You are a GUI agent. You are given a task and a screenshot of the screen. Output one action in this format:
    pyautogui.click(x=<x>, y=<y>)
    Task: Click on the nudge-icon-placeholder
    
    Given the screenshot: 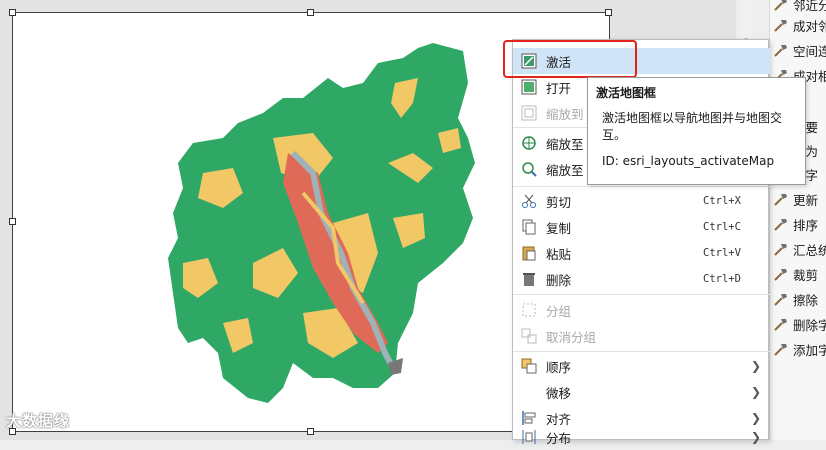 What is the action you would take?
    pyautogui.click(x=529, y=392)
    